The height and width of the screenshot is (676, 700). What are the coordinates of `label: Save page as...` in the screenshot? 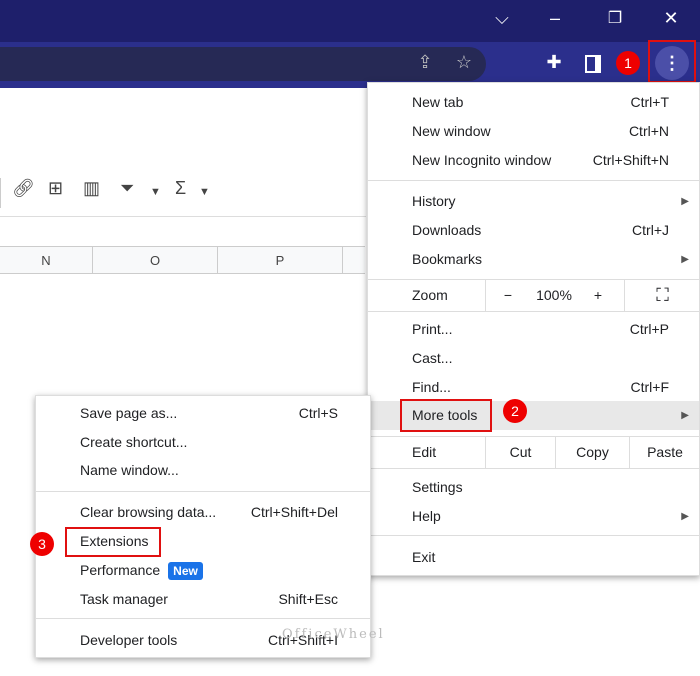 It's located at (129, 413).